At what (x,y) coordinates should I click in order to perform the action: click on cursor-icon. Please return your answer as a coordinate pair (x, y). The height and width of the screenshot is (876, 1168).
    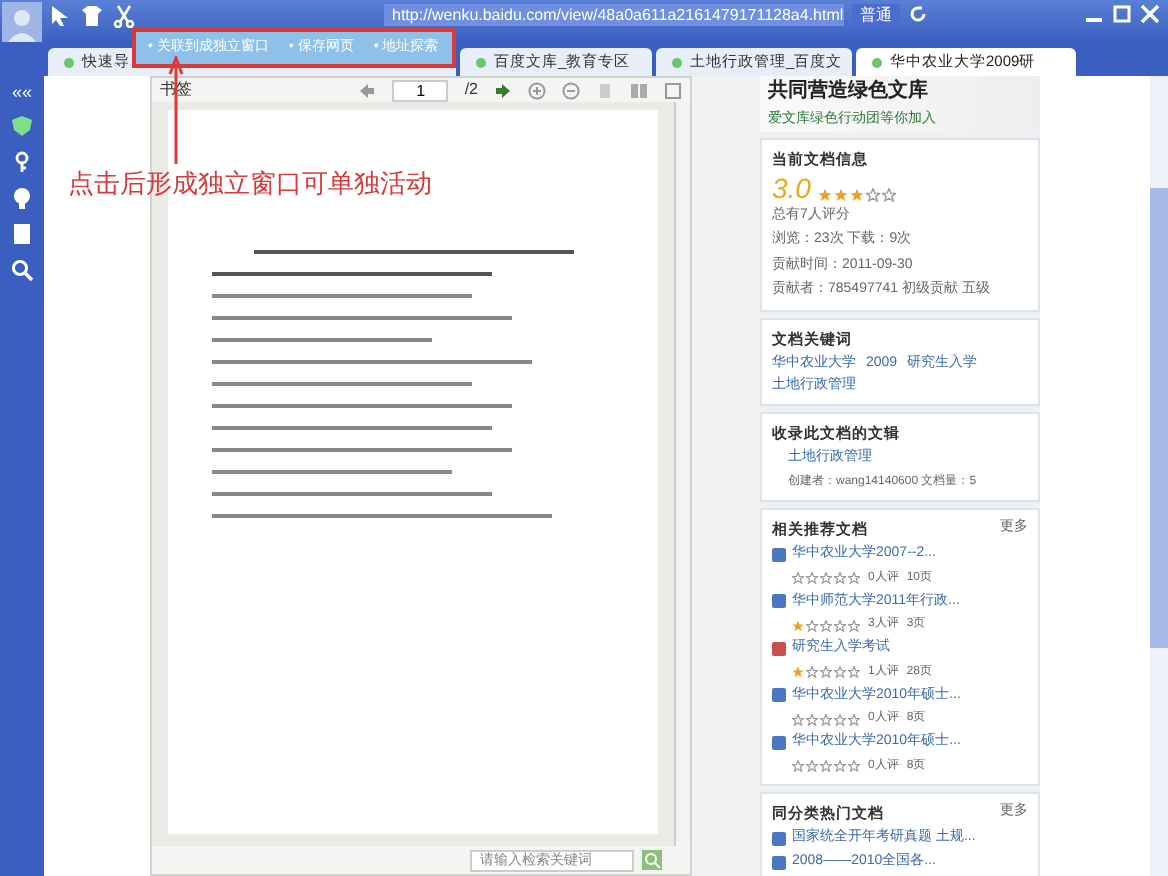
    Looking at the image, I should click on (60, 16).